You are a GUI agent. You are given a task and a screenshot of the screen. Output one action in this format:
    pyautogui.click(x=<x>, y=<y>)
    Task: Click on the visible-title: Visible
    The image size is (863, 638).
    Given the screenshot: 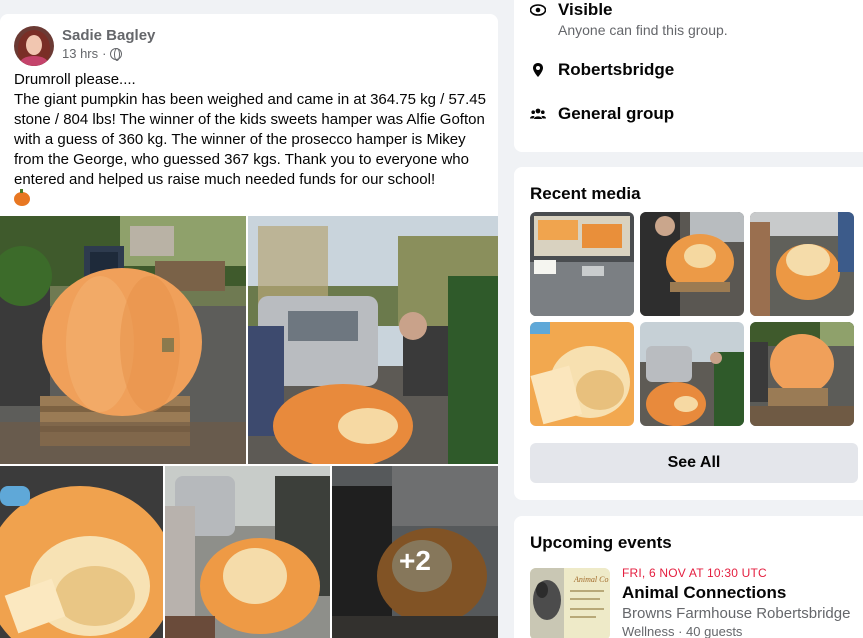 What is the action you would take?
    pyautogui.click(x=585, y=9)
    